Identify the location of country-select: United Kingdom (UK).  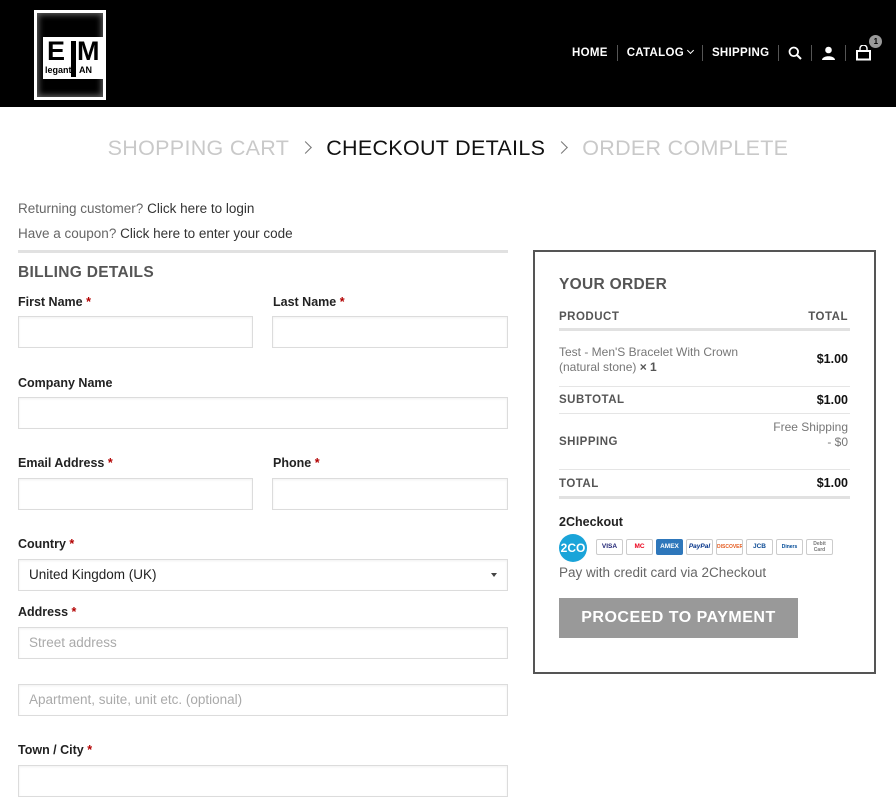
(263, 575).